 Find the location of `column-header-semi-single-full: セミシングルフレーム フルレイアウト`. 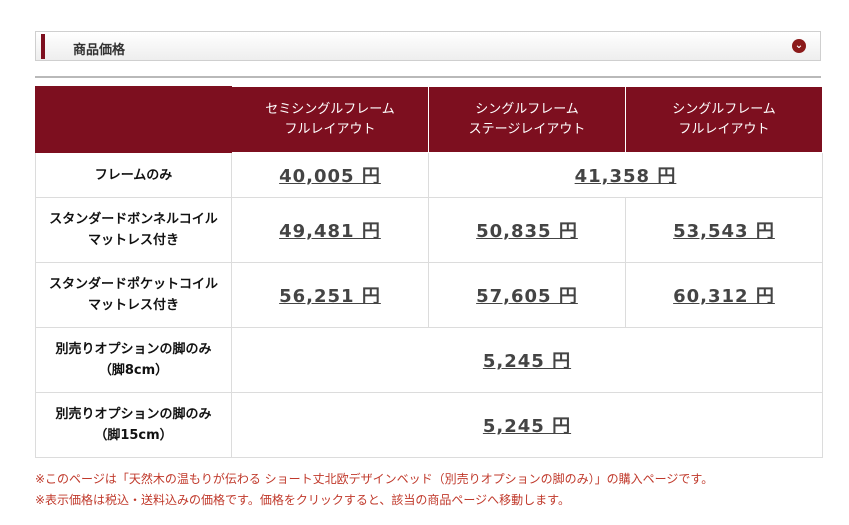

column-header-semi-single-full: セミシングルフレーム フルレイアウト is located at coordinates (330, 119).